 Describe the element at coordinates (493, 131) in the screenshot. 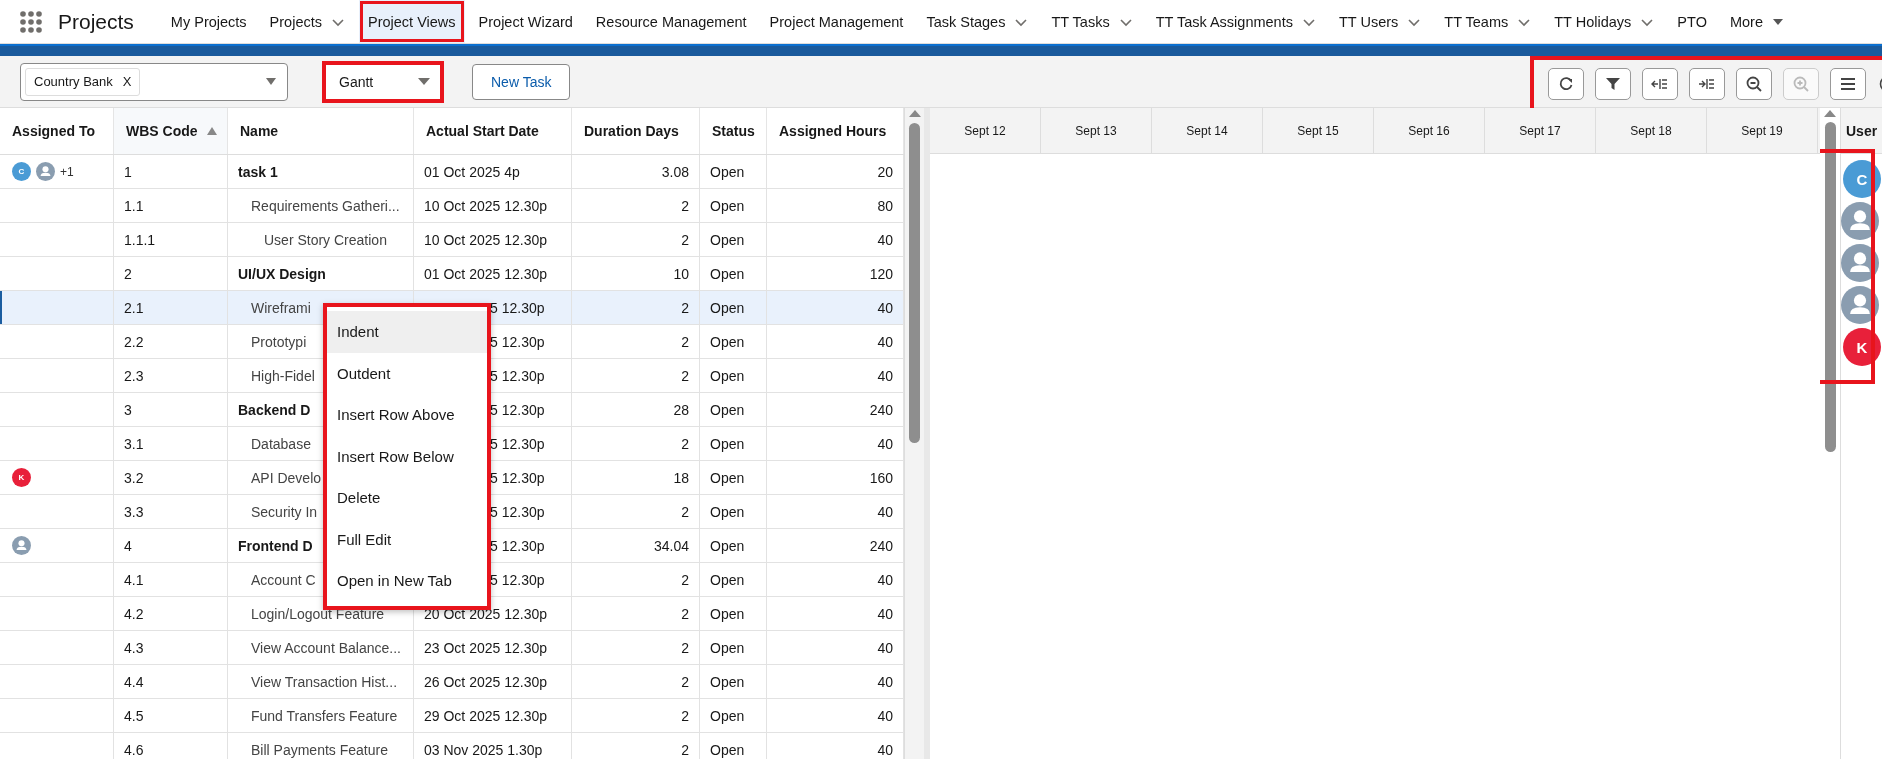

I see `column-header: Actual Start Date` at that location.